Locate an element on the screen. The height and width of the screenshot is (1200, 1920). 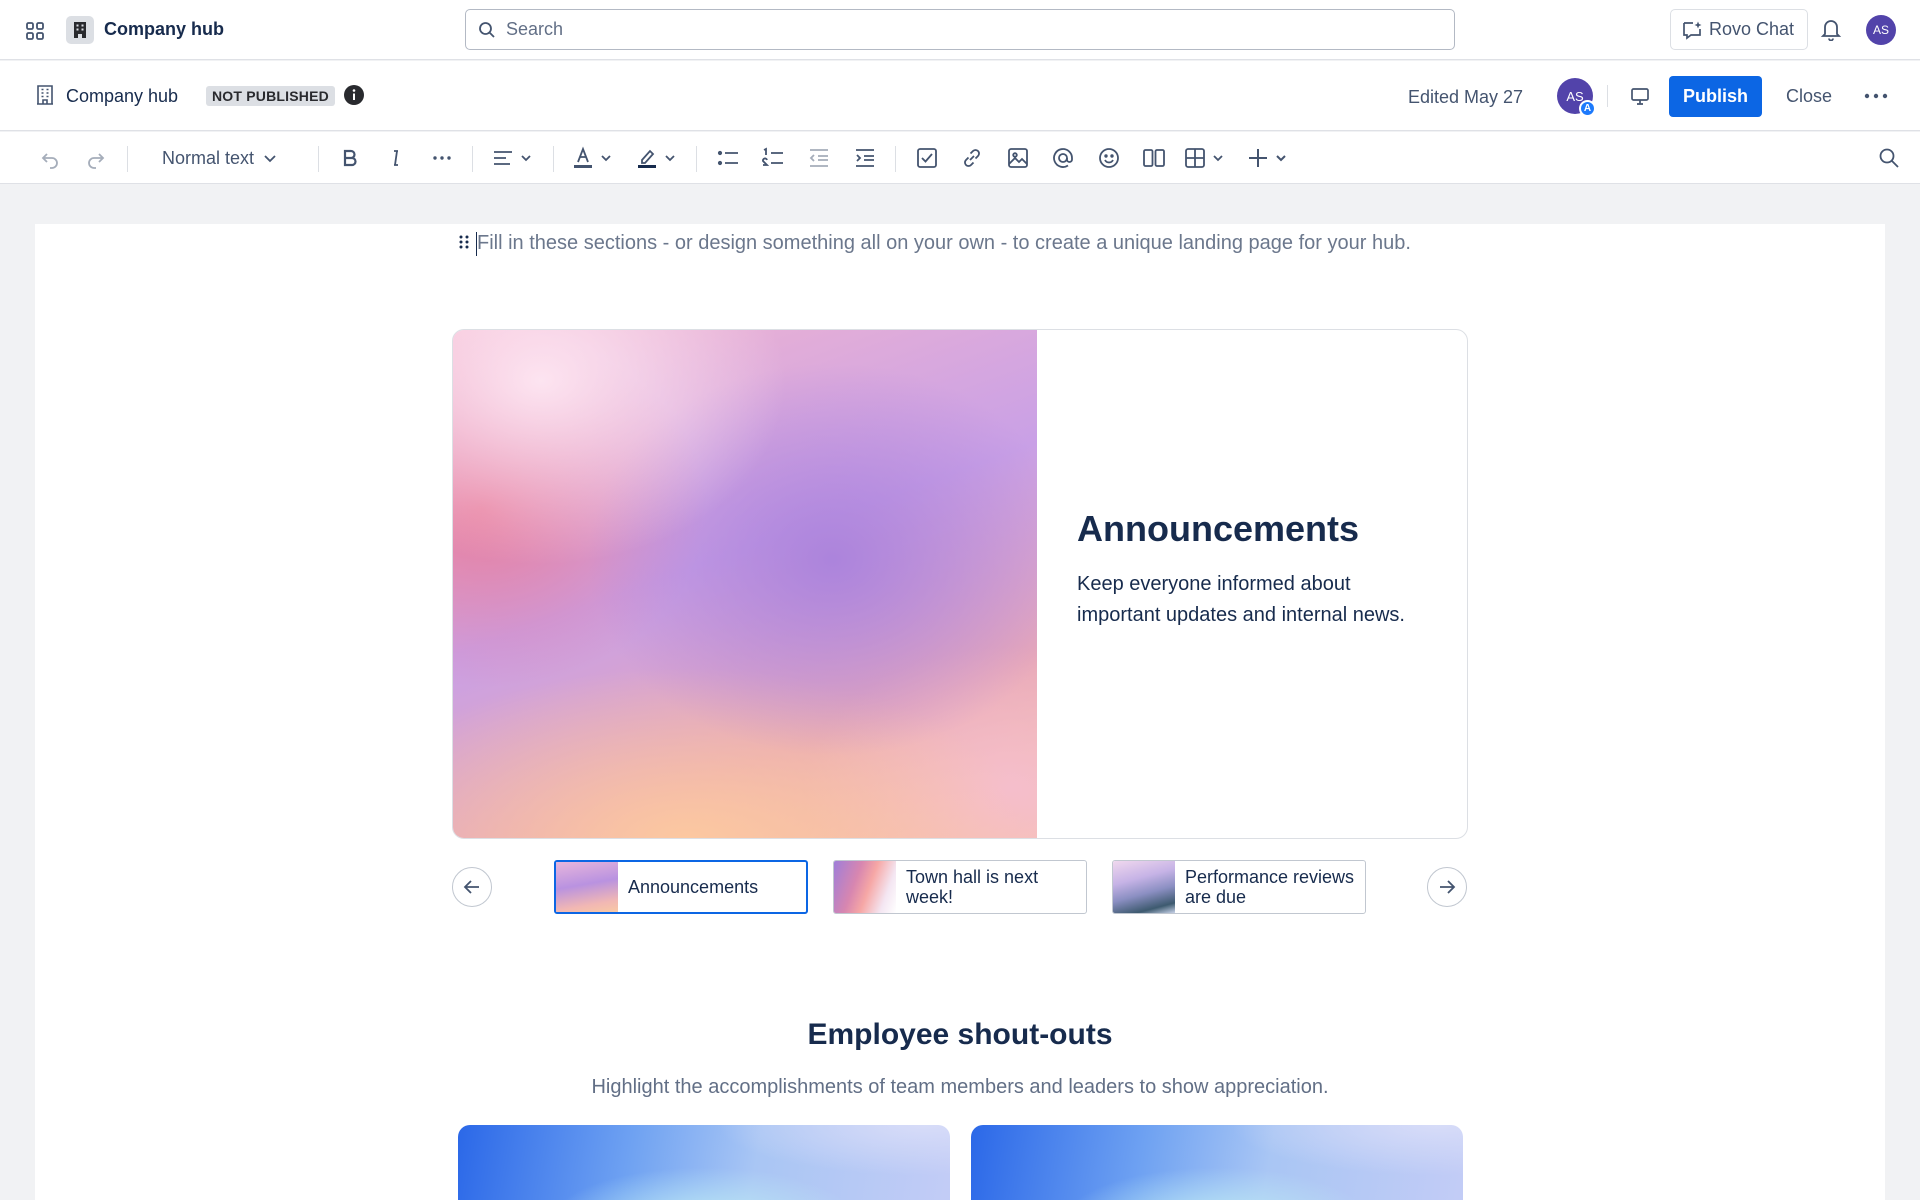
notifications-bell-icon is located at coordinates (1831, 29).